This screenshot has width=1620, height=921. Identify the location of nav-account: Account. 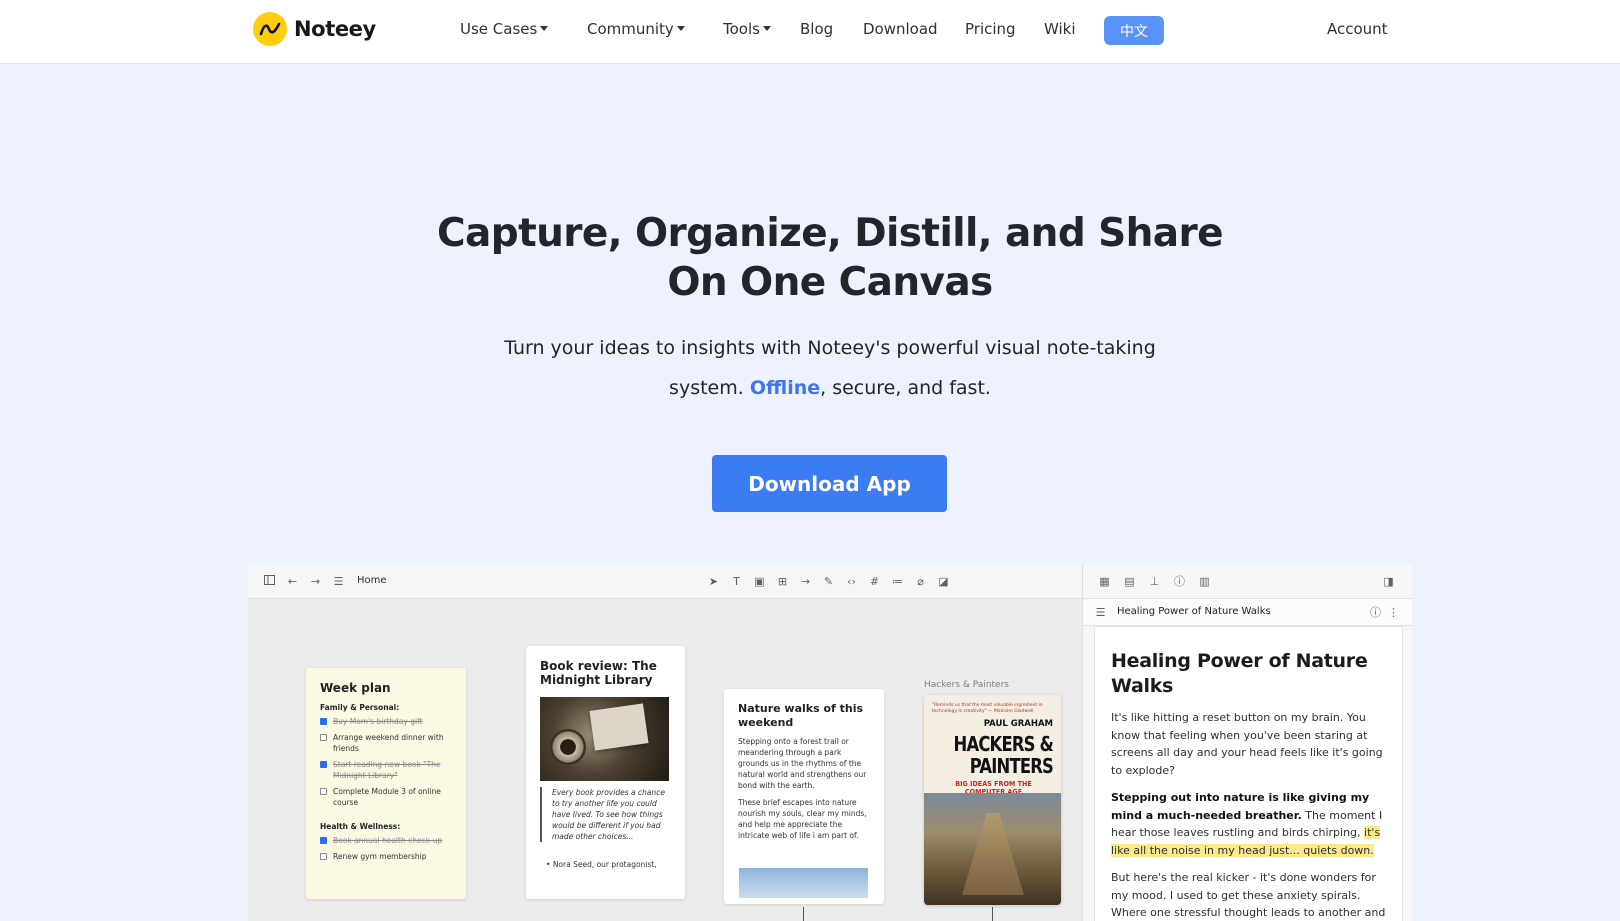
(1357, 29).